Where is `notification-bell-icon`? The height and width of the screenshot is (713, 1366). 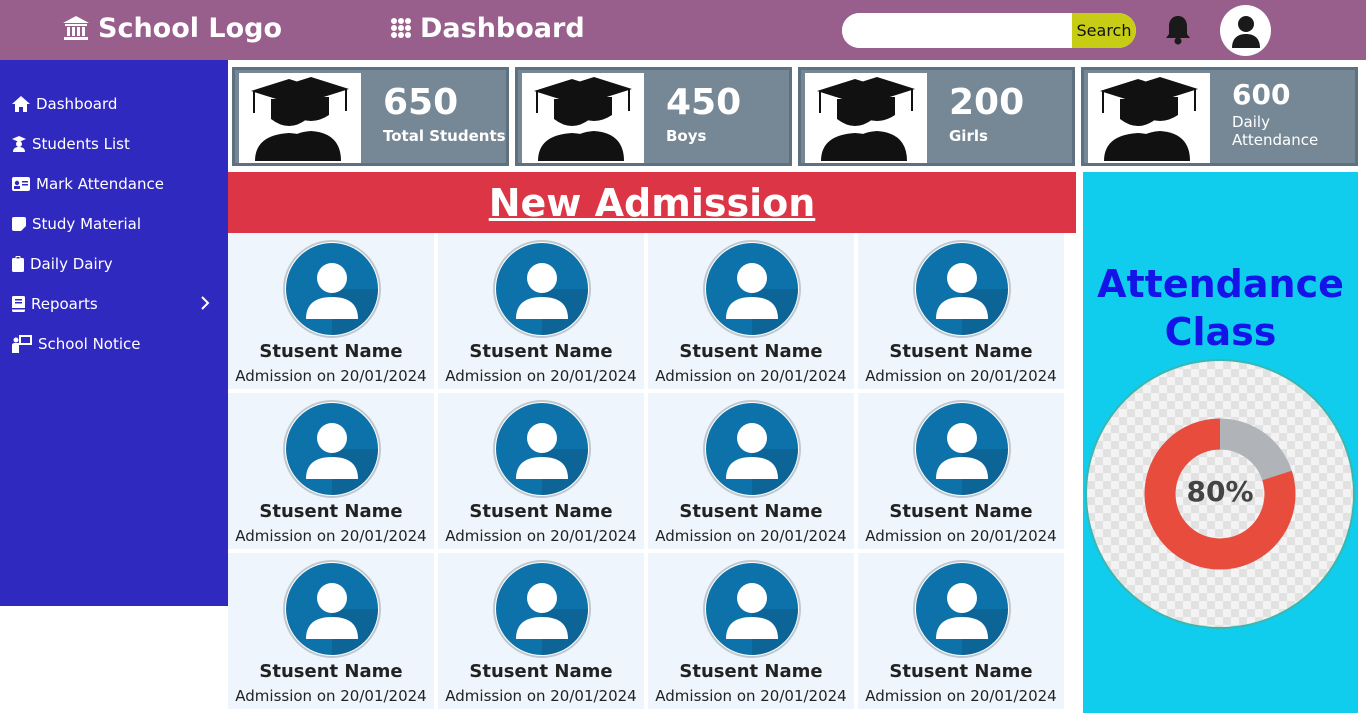 notification-bell-icon is located at coordinates (1178, 30).